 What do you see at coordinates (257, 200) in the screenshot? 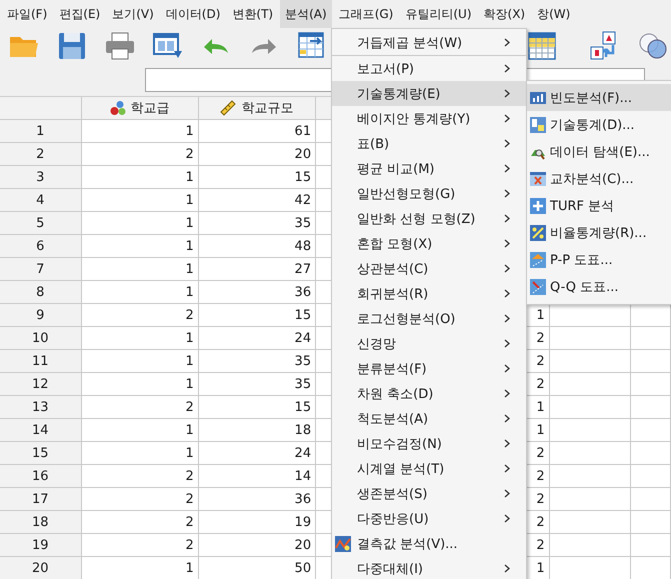
I see `table-cell: 42` at bounding box center [257, 200].